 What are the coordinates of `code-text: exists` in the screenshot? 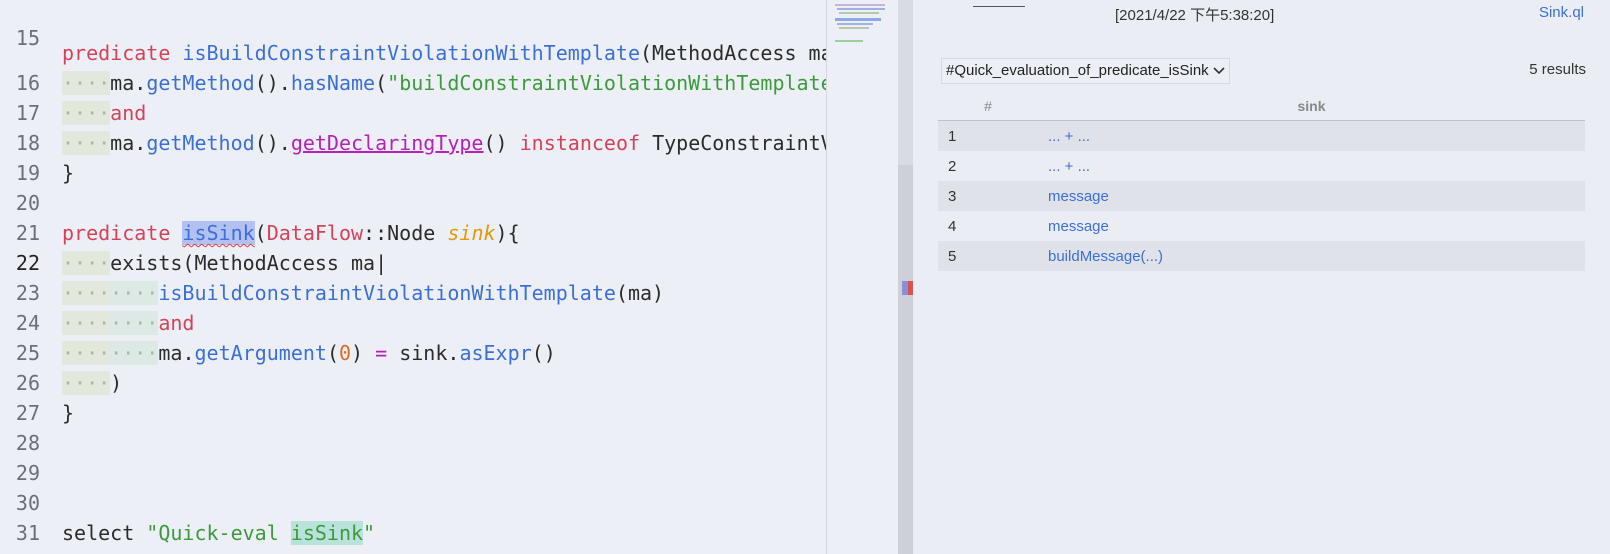 It's located at (146, 263).